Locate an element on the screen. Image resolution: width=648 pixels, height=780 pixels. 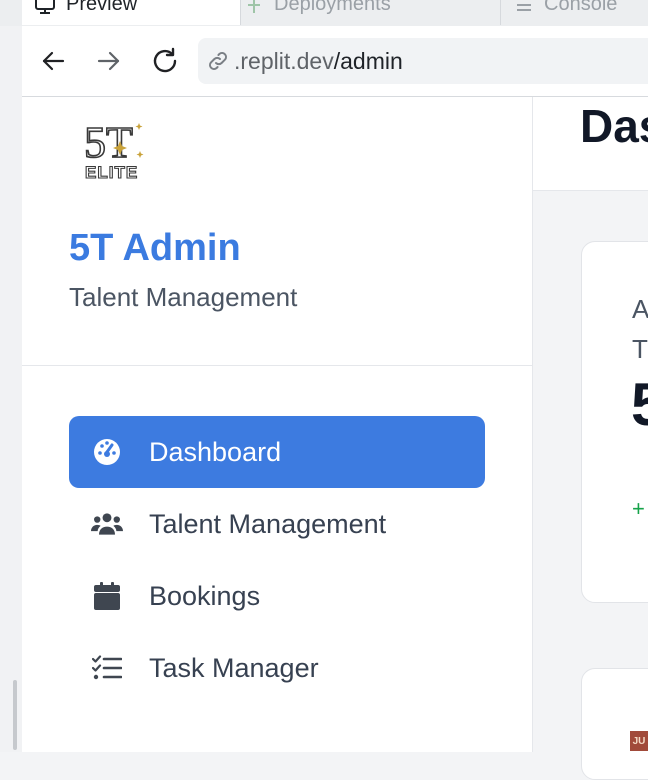
tab-deployments: Deployments is located at coordinates (372, 12).